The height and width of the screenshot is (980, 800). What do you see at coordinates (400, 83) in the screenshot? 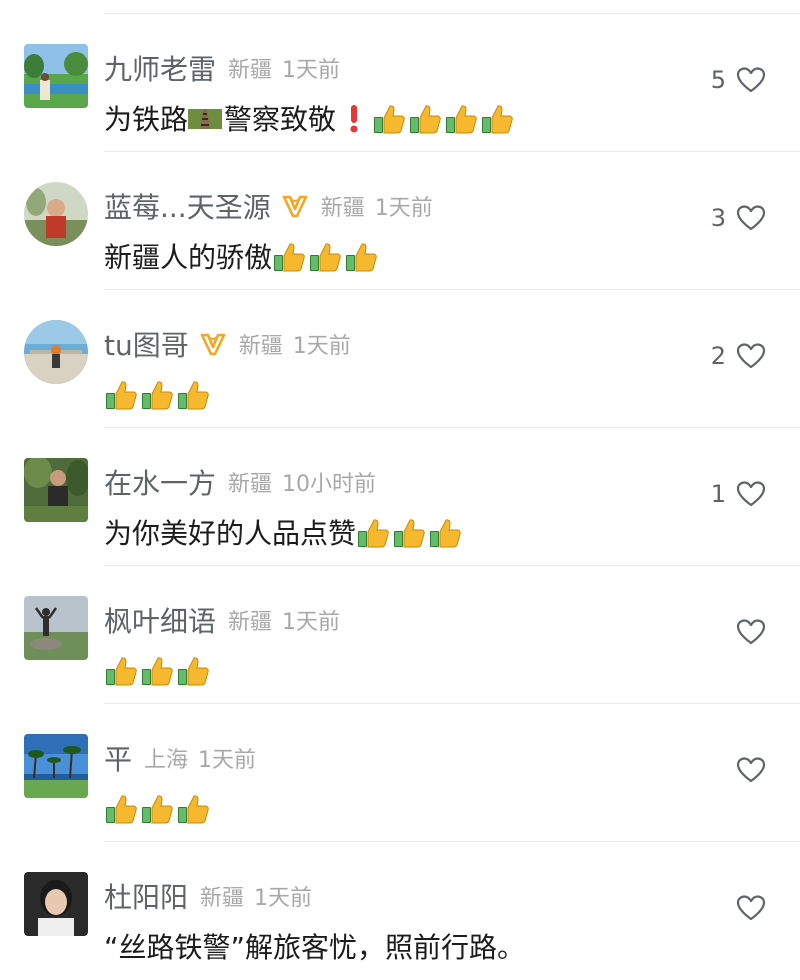
I see `comment-item: 九师老雷 新疆 1天前 为铁路 警察致敬 5` at bounding box center [400, 83].